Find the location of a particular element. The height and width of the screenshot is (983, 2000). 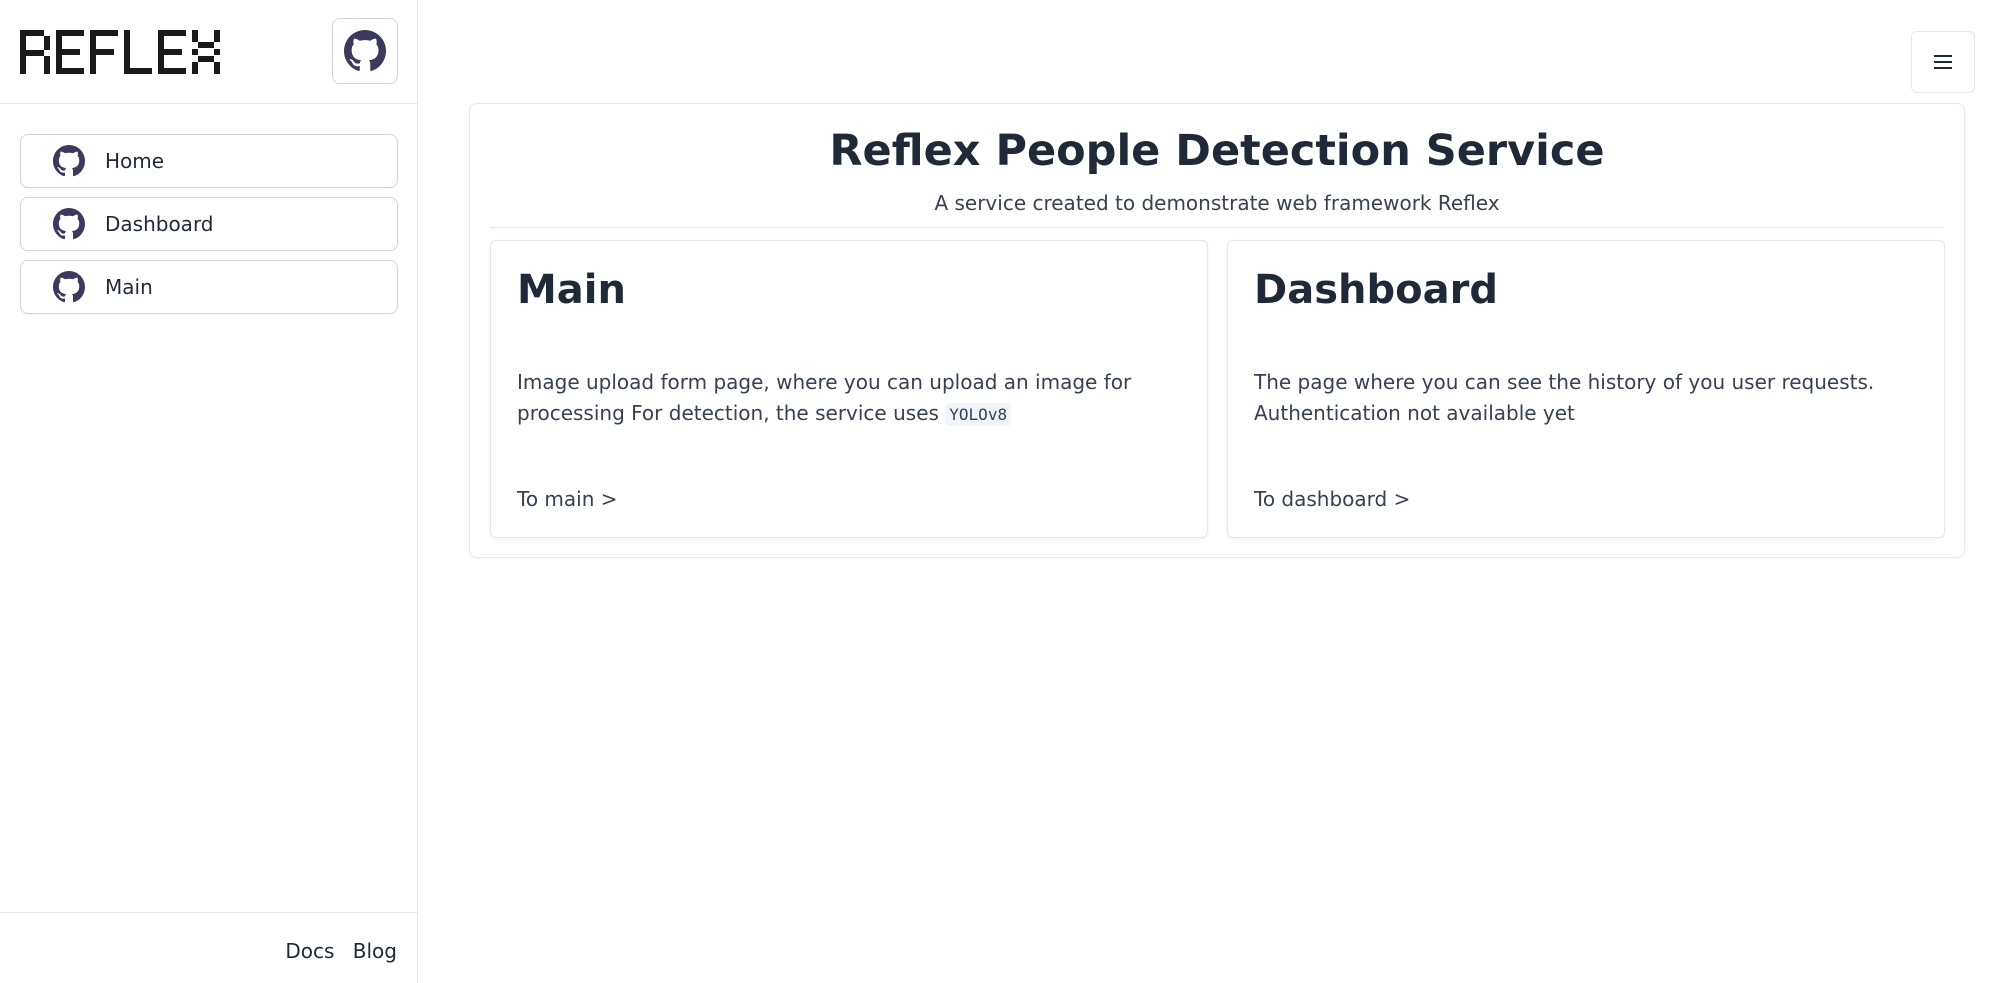

feature-title: Main is located at coordinates (571, 290).